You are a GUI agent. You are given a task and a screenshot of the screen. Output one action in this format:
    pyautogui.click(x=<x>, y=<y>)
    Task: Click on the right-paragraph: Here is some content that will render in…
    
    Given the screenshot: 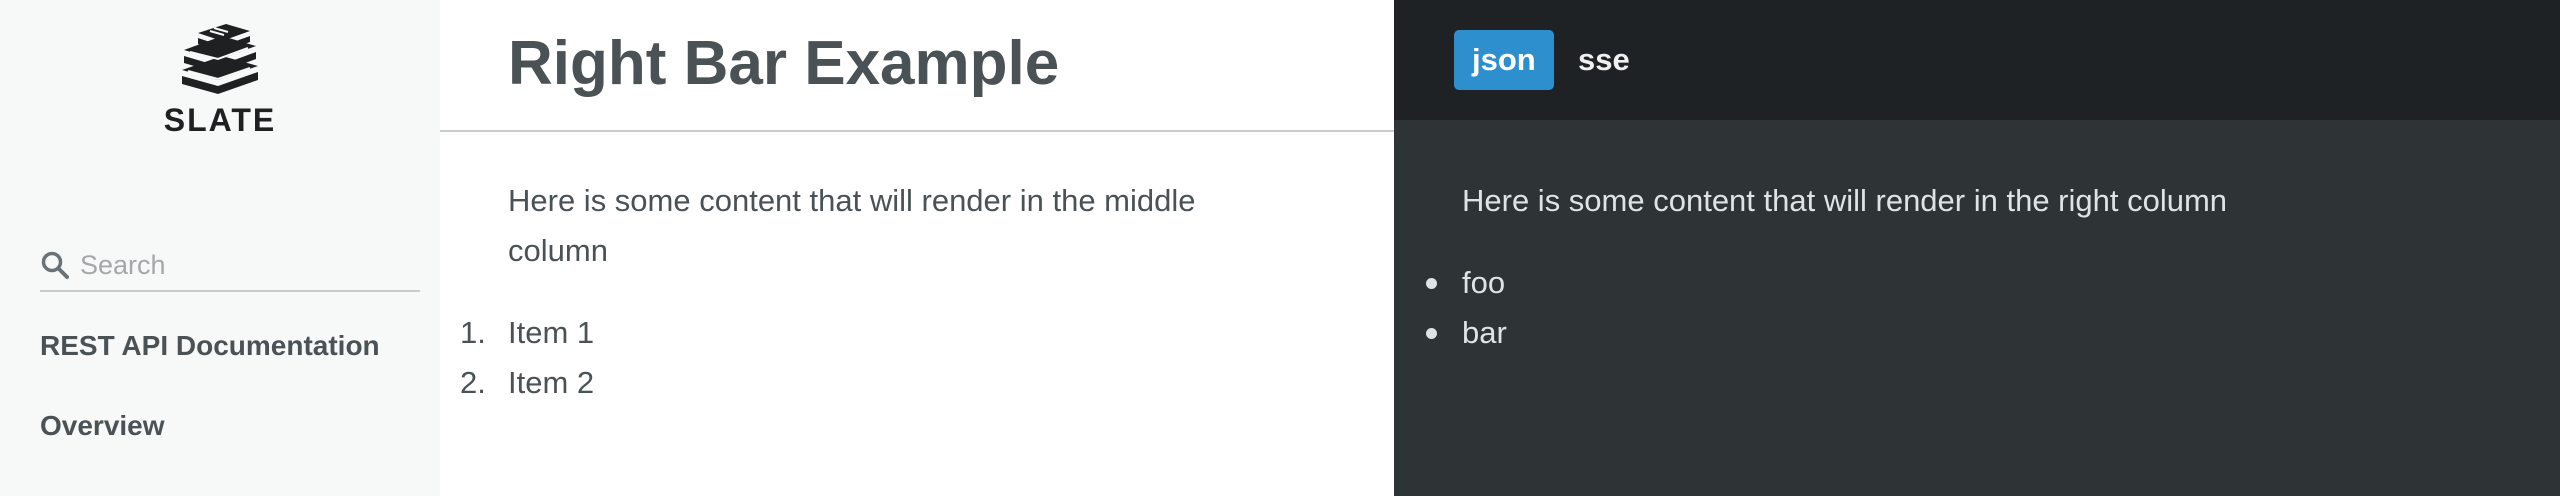 What is the action you would take?
    pyautogui.click(x=1845, y=200)
    